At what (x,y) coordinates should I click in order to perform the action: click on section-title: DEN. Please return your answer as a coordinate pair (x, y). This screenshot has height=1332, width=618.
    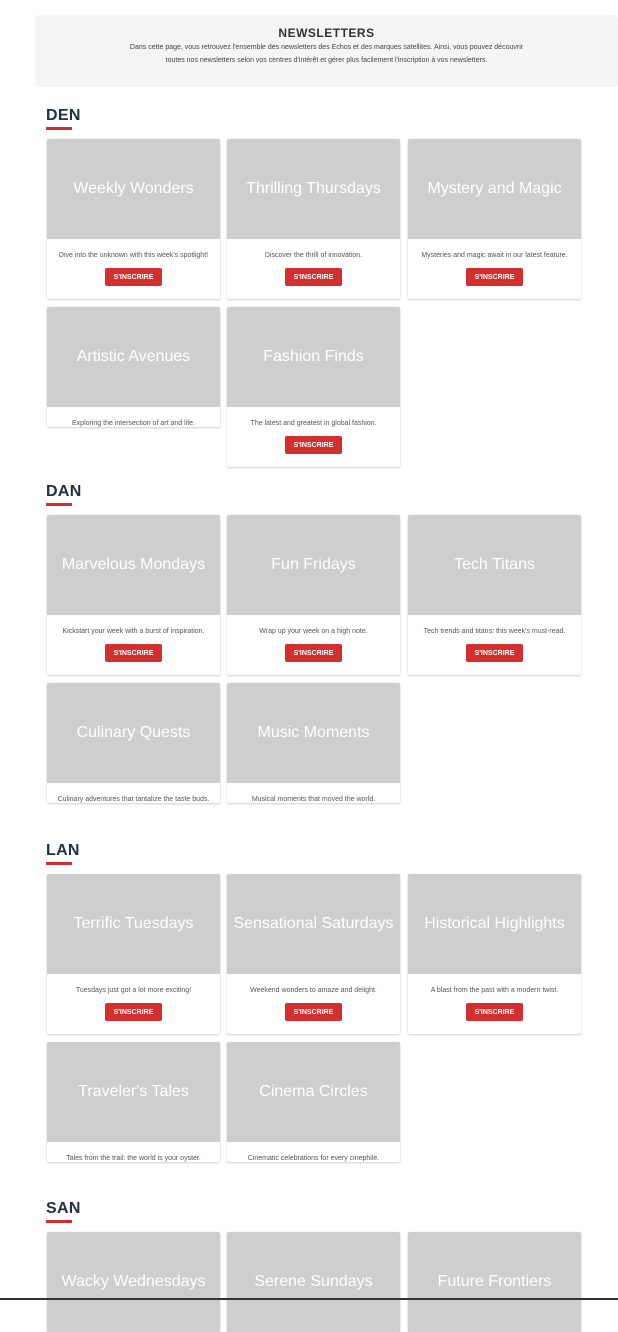
    Looking at the image, I should click on (63, 115).